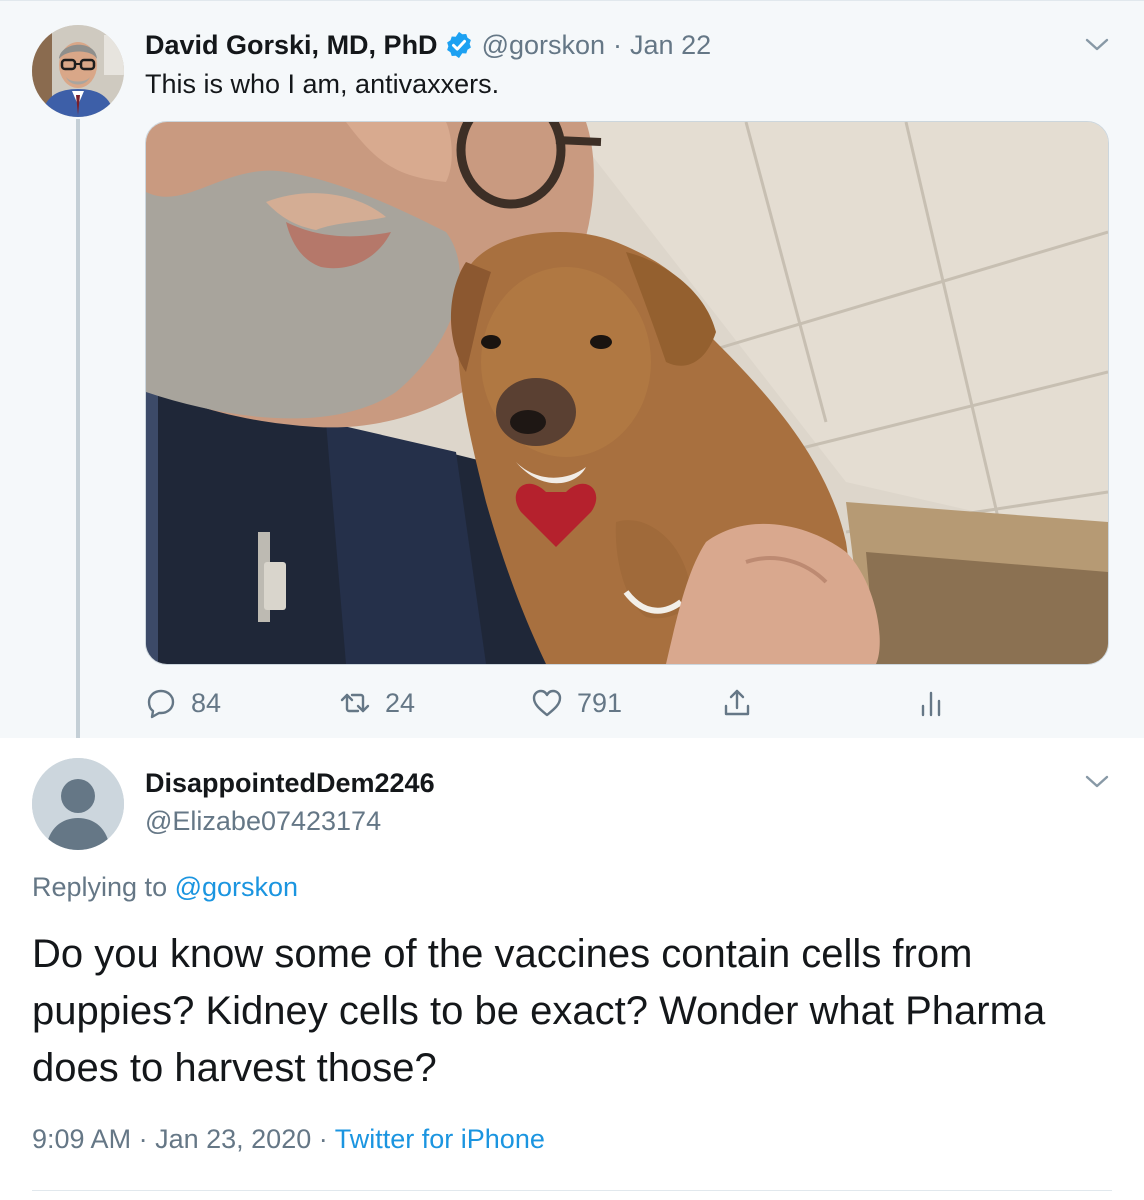 The width and height of the screenshot is (1144, 1200). What do you see at coordinates (459, 45) in the screenshot?
I see `verified-badge-icon` at bounding box center [459, 45].